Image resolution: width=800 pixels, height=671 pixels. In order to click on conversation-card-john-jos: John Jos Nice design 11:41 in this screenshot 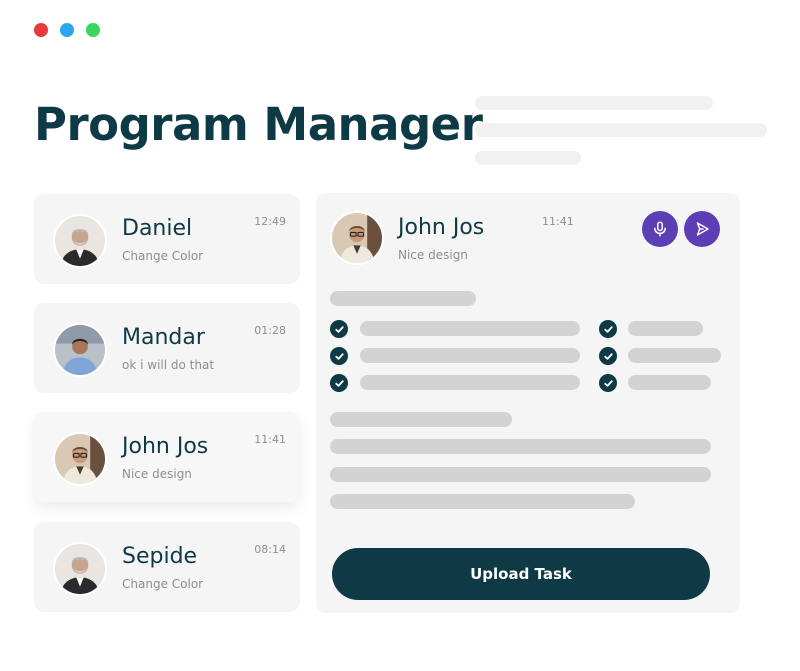, I will do `click(167, 457)`.